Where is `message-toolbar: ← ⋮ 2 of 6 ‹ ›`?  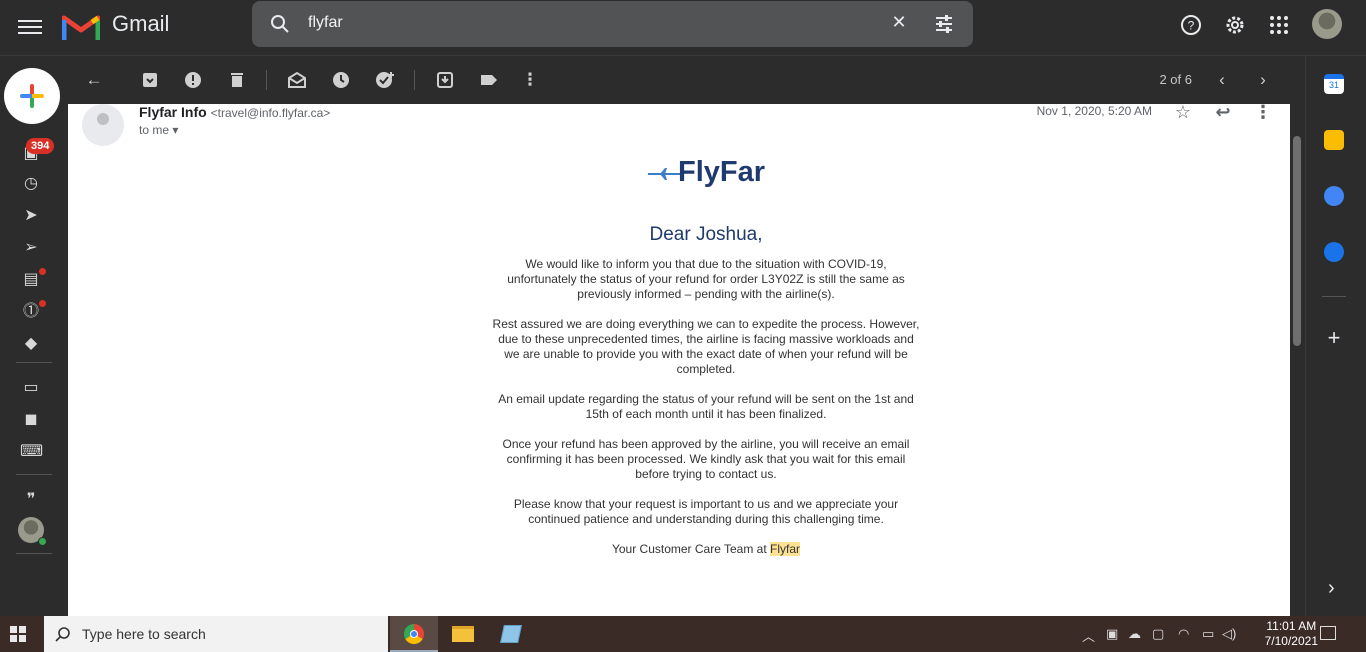
message-toolbar: ← ⋮ 2 of 6 ‹ › is located at coordinates (686, 80).